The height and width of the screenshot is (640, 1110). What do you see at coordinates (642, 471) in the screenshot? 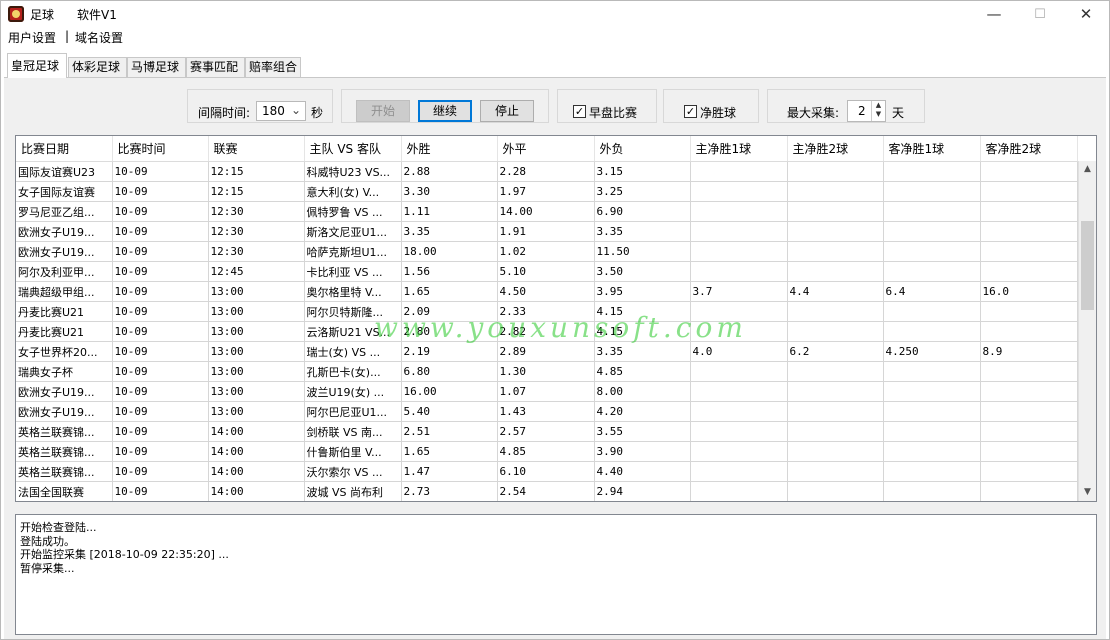
I see `table-cell: 4.40` at bounding box center [642, 471].